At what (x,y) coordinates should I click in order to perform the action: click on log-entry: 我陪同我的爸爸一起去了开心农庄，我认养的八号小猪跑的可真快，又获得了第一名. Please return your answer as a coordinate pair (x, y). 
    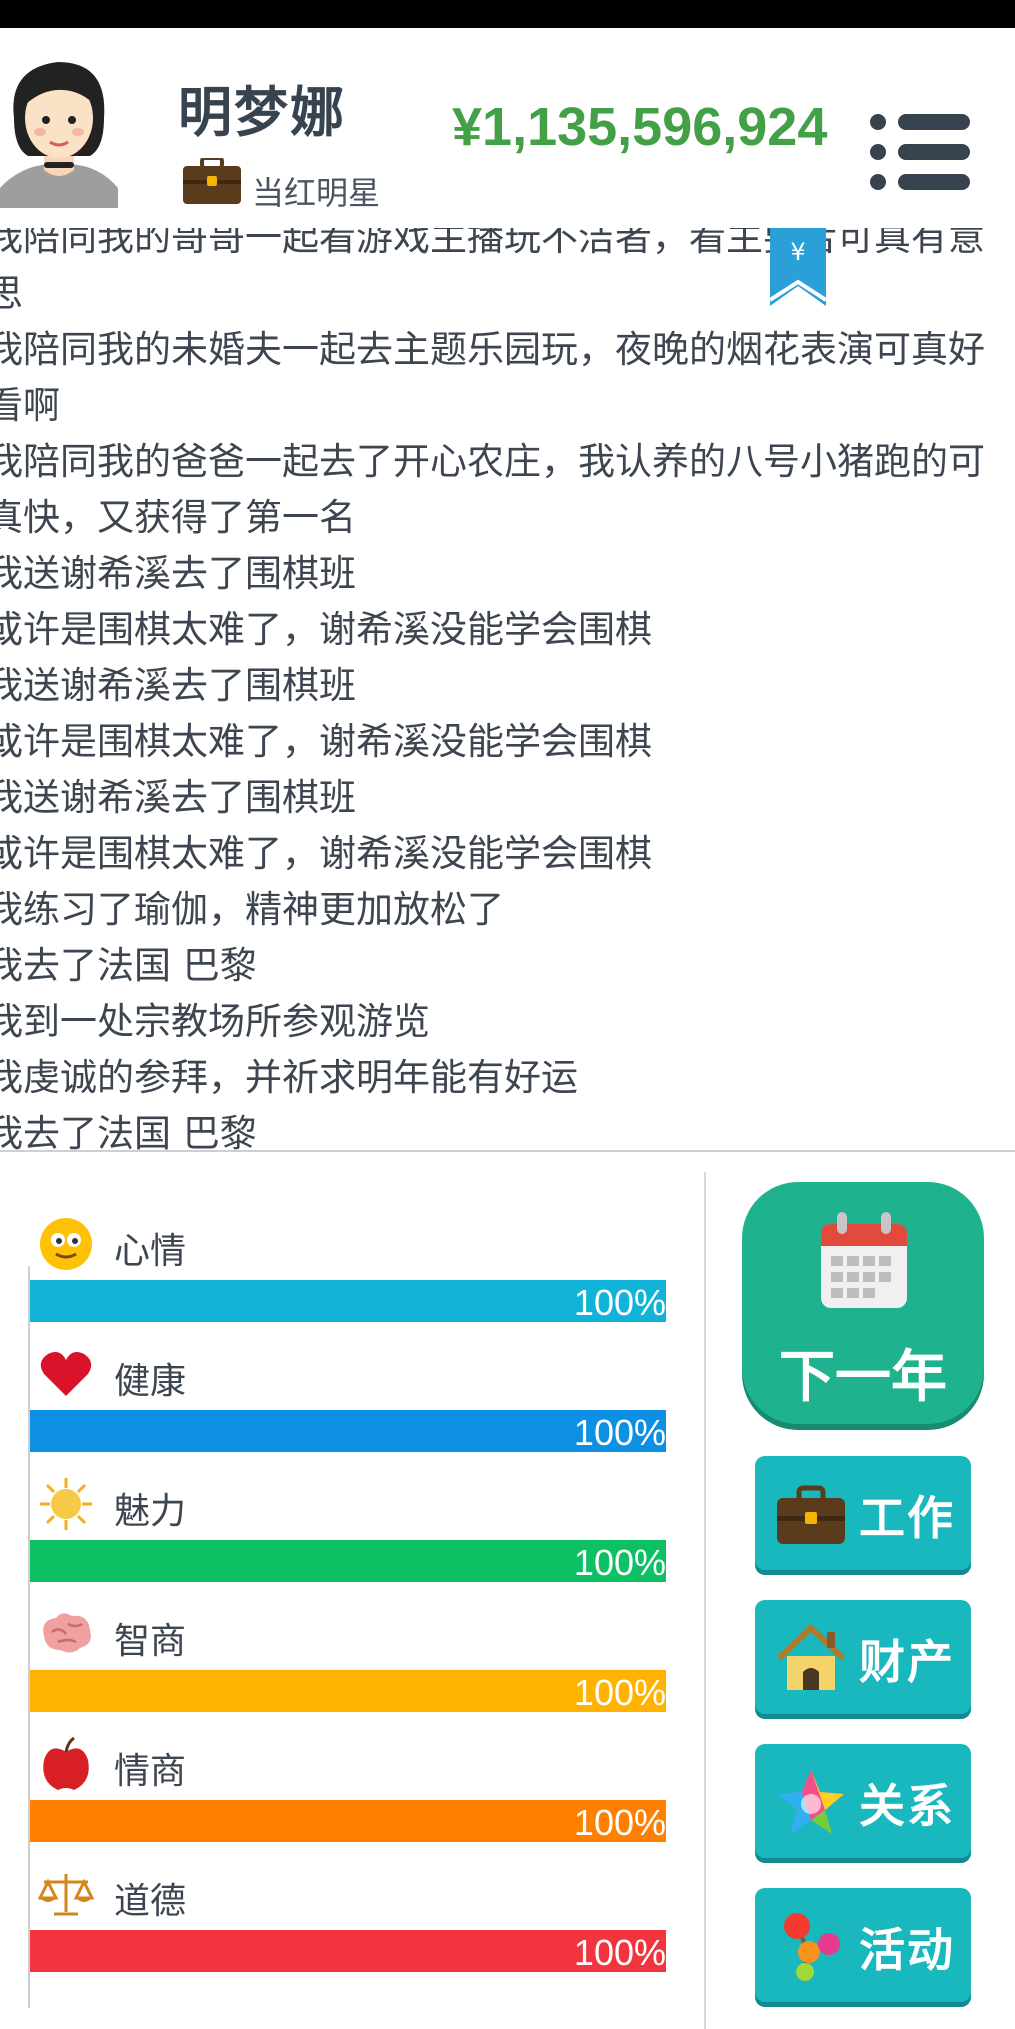
    Looking at the image, I should click on (492, 489).